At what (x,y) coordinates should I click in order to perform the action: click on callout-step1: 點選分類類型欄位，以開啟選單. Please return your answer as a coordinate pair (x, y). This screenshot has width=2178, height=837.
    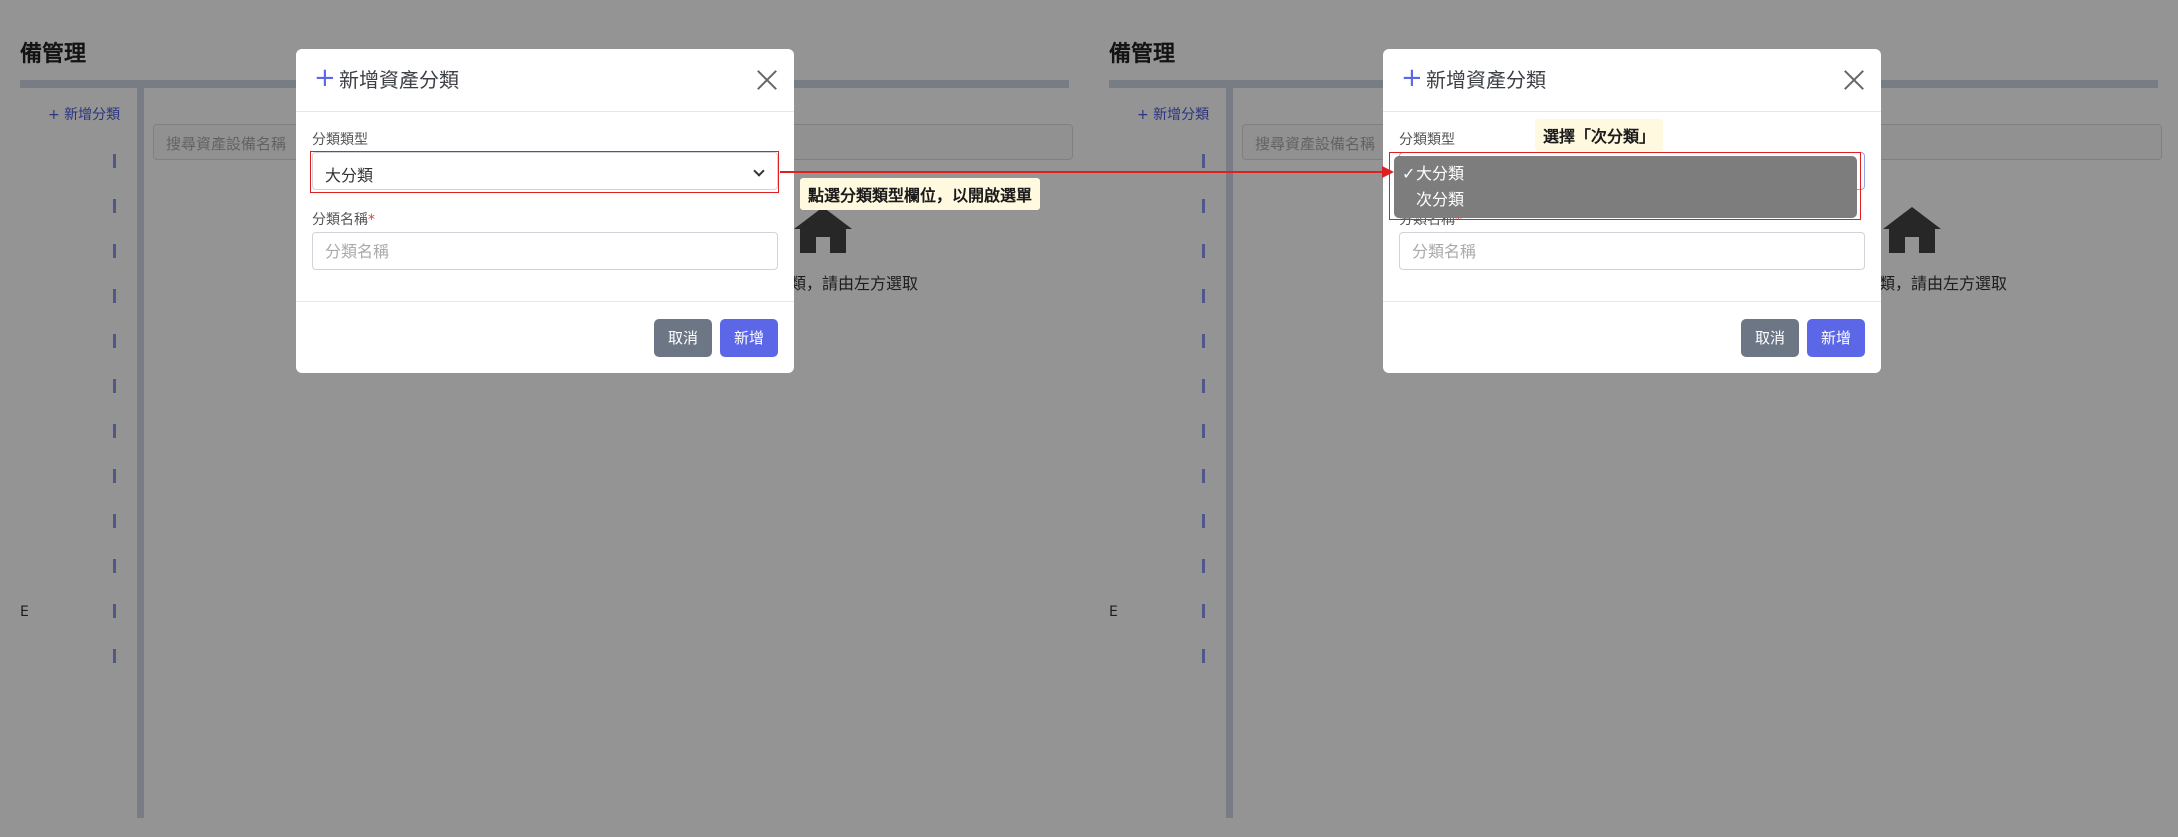
    Looking at the image, I should click on (920, 194).